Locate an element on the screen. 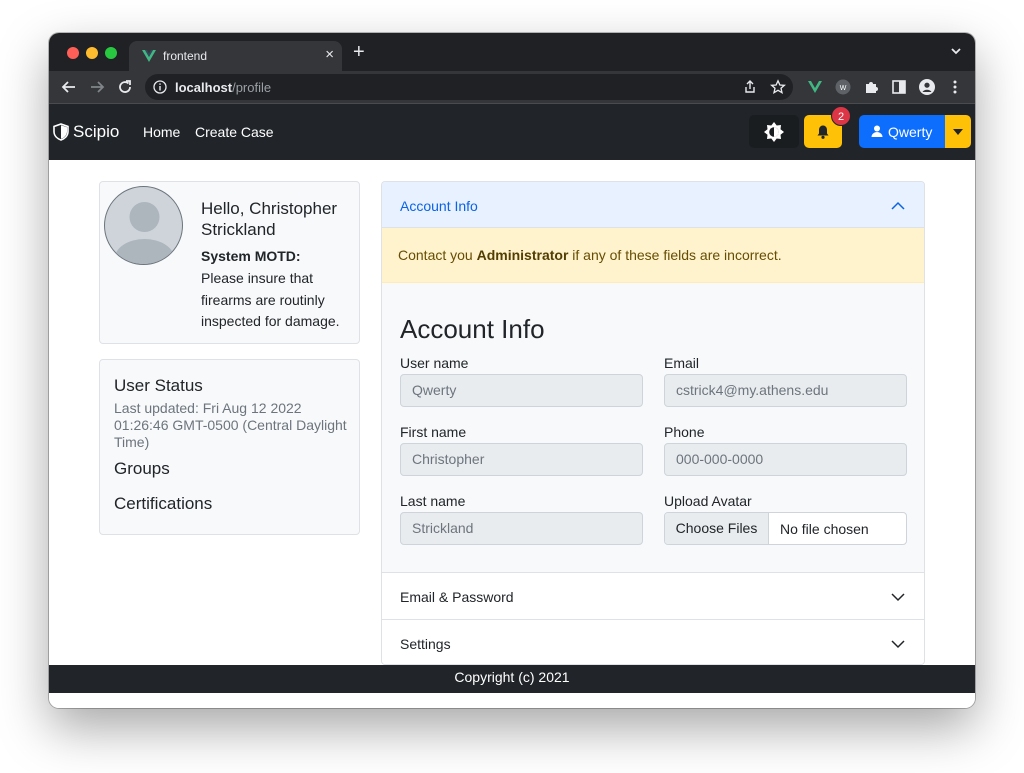  lastname-label: Last name is located at coordinates (433, 501).